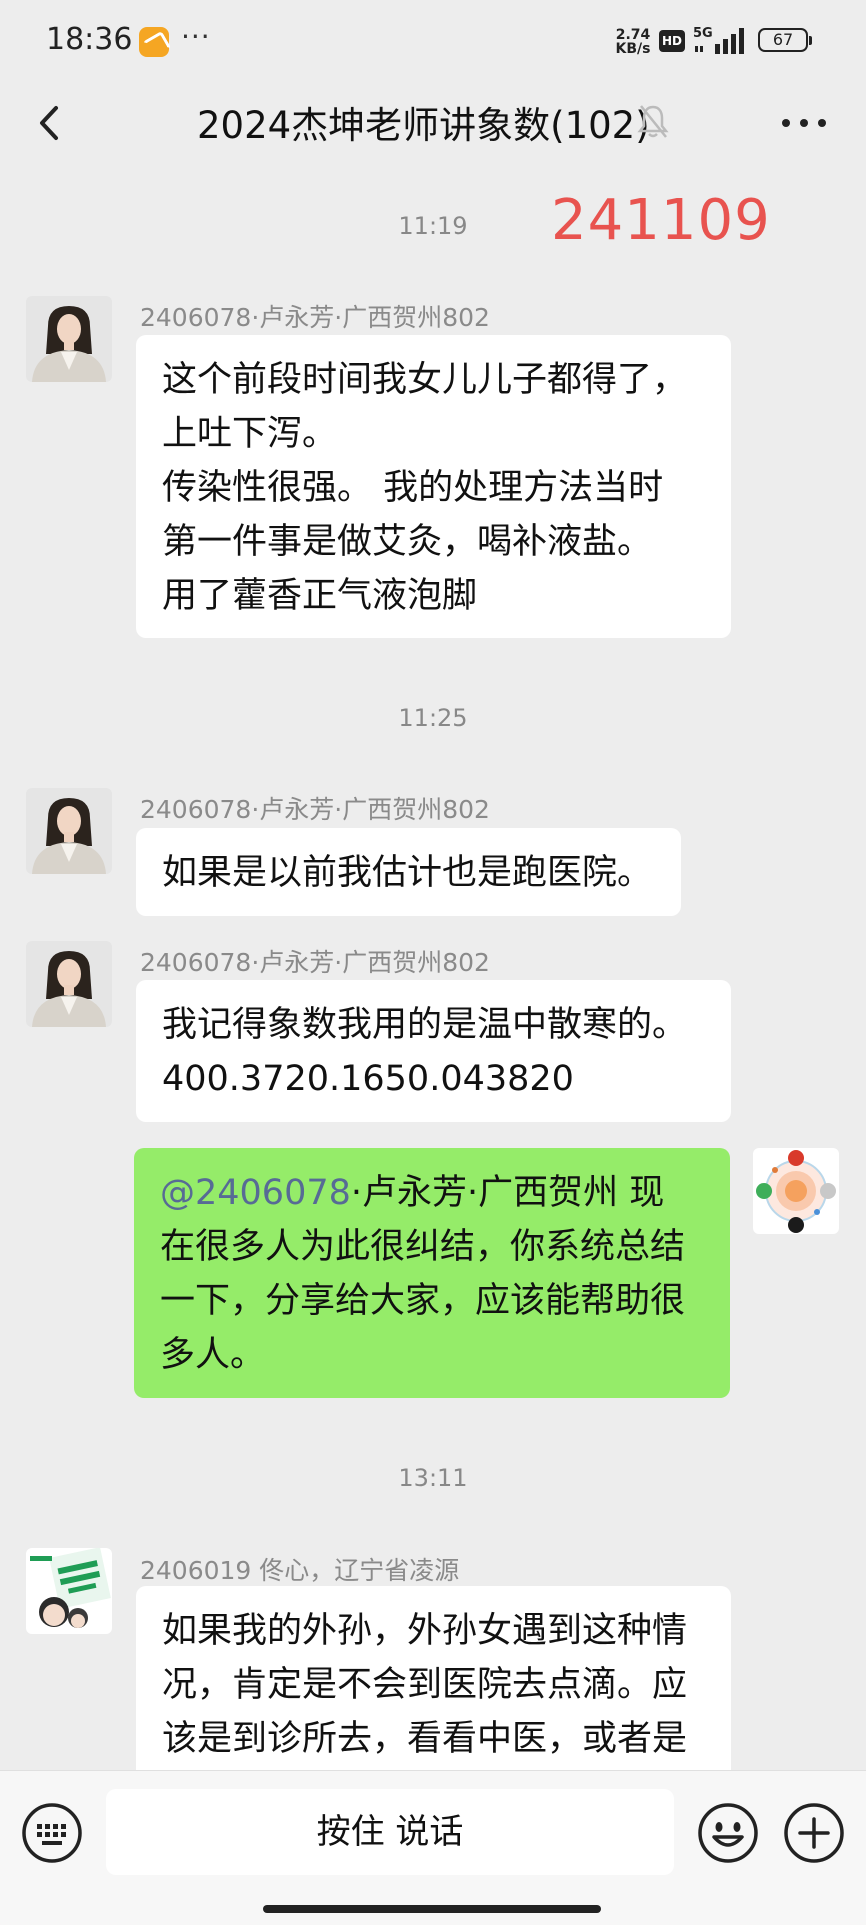 This screenshot has width=866, height=1925. I want to click on bell-off-icon, so click(653, 121).